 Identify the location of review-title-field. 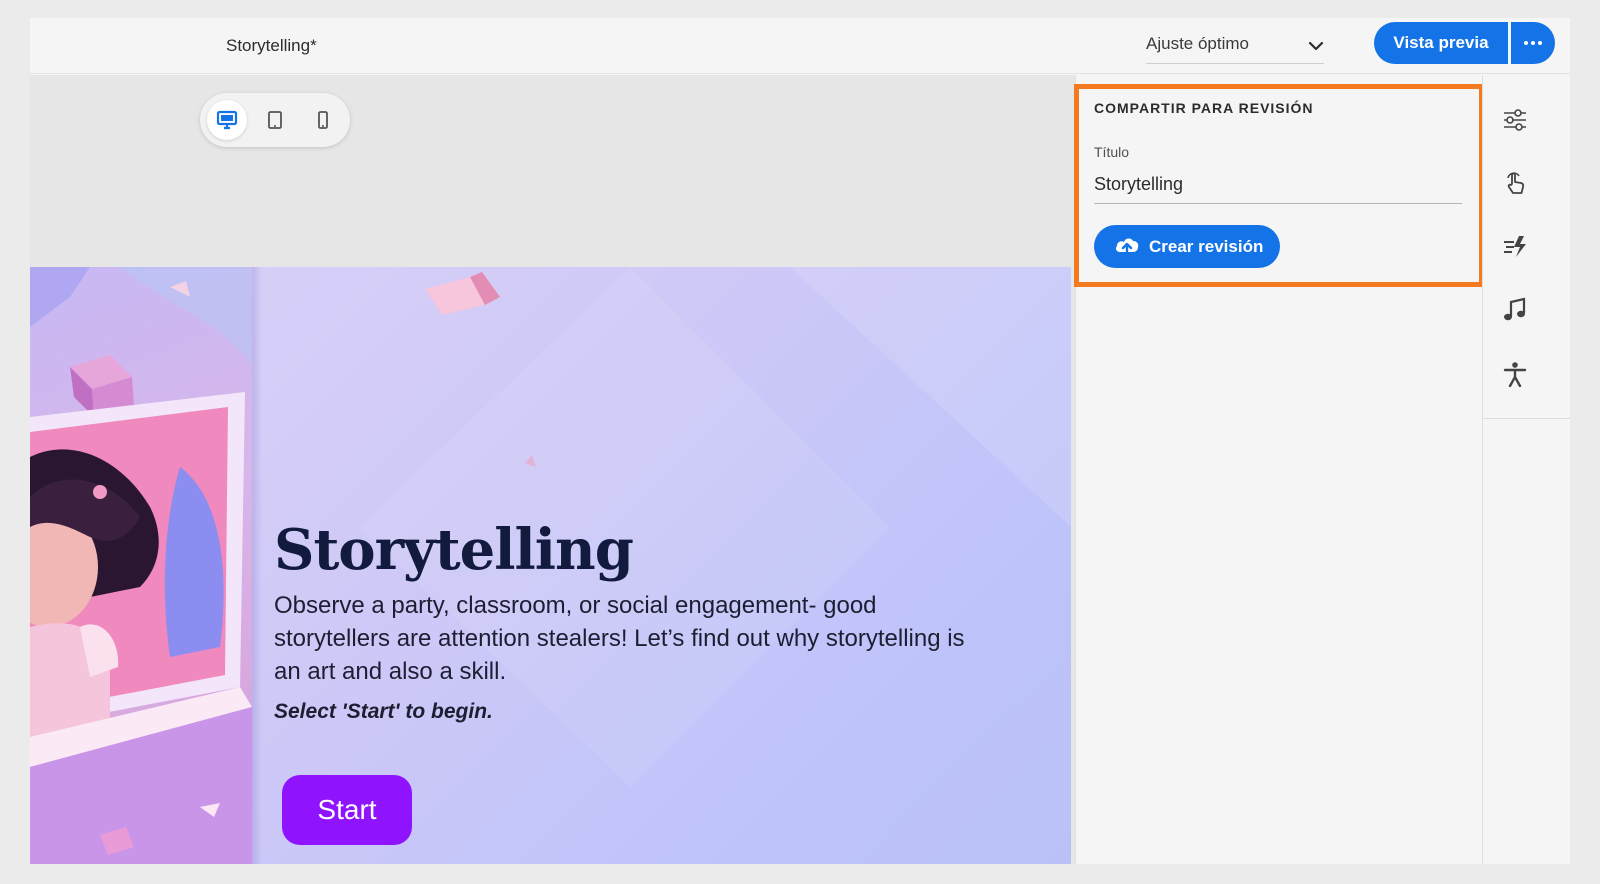
(1278, 185).